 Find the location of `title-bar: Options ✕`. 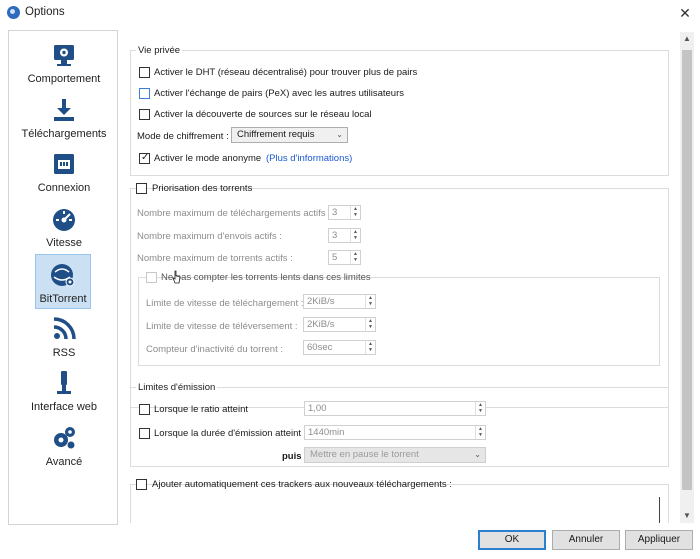

title-bar: Options ✕ is located at coordinates (350, 13).